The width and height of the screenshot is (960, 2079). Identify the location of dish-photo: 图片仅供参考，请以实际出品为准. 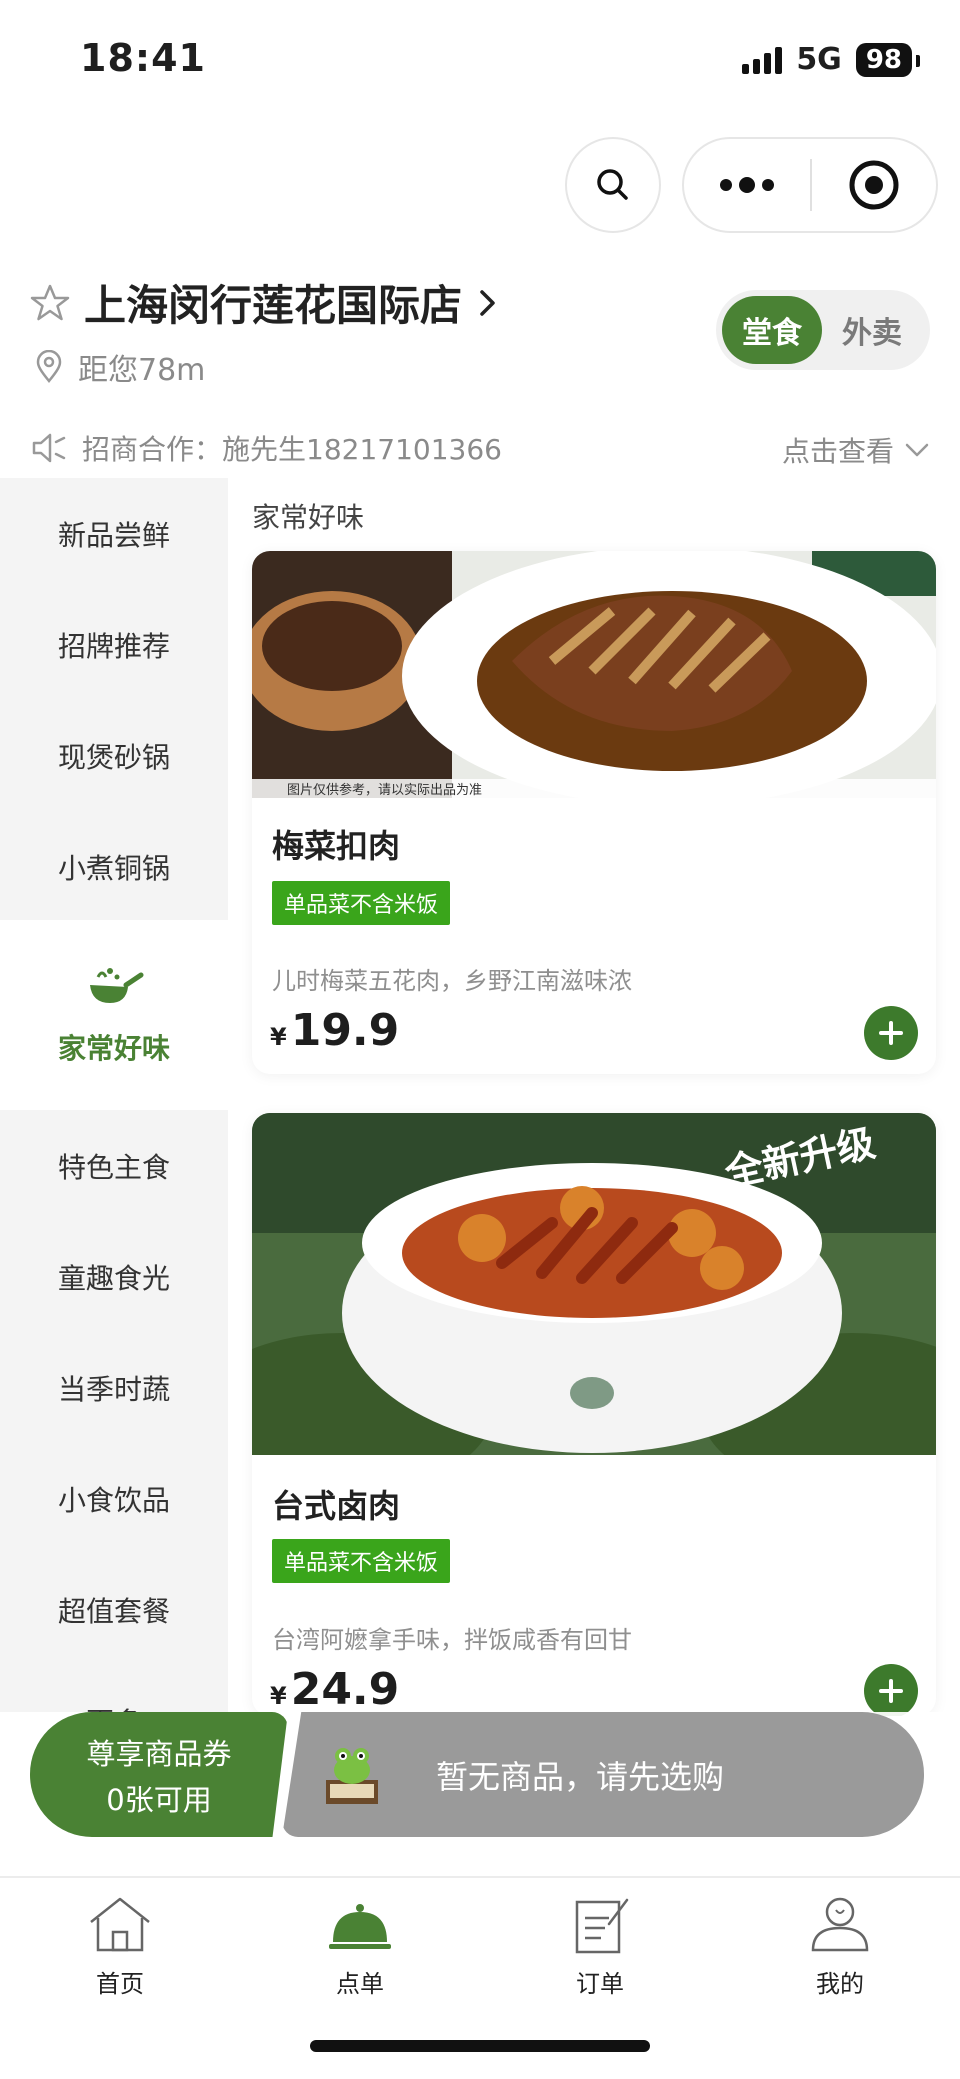
(594, 674).